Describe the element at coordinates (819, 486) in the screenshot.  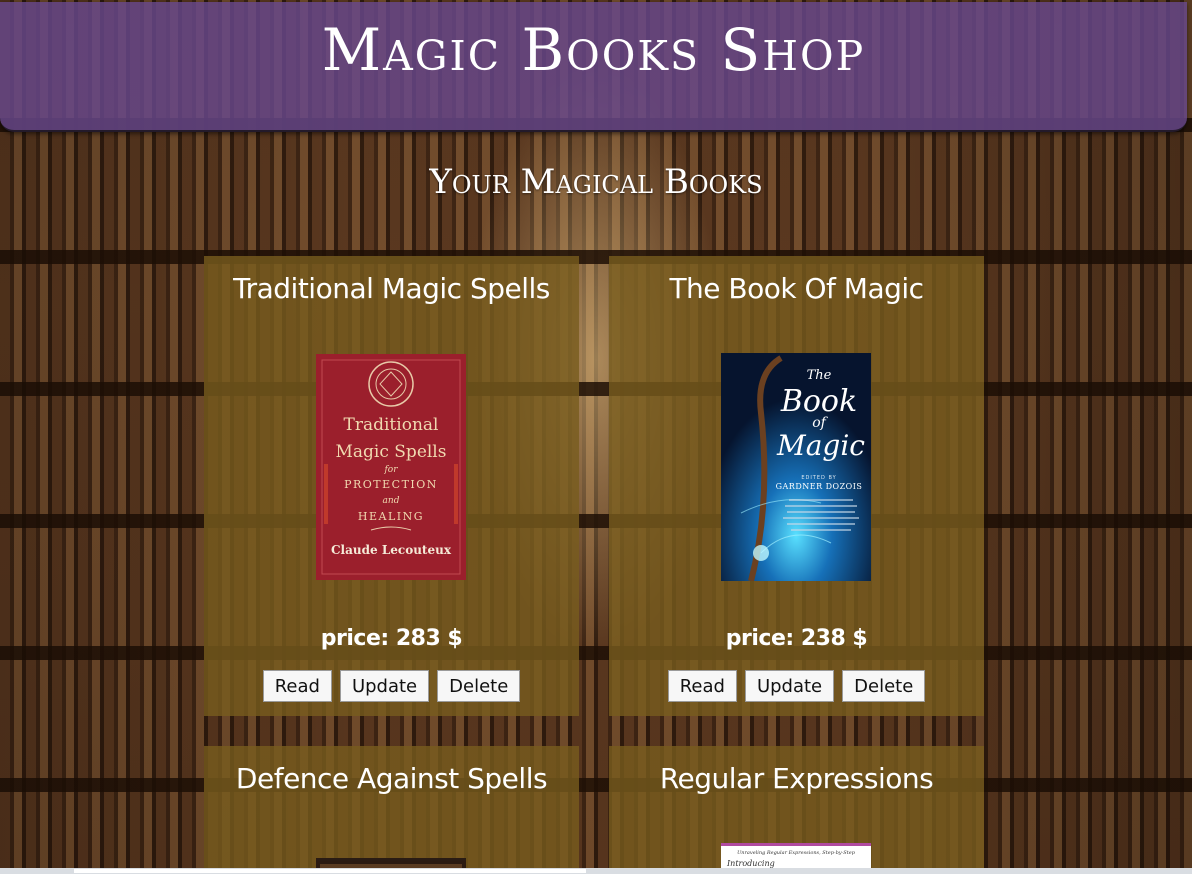
I see `cover-author: GARDNER DOZOIS` at that location.